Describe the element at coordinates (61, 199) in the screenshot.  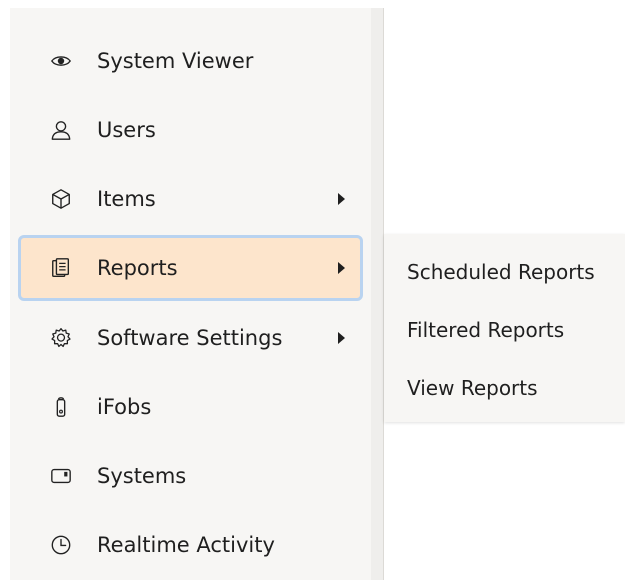
I see `cube-icon` at that location.